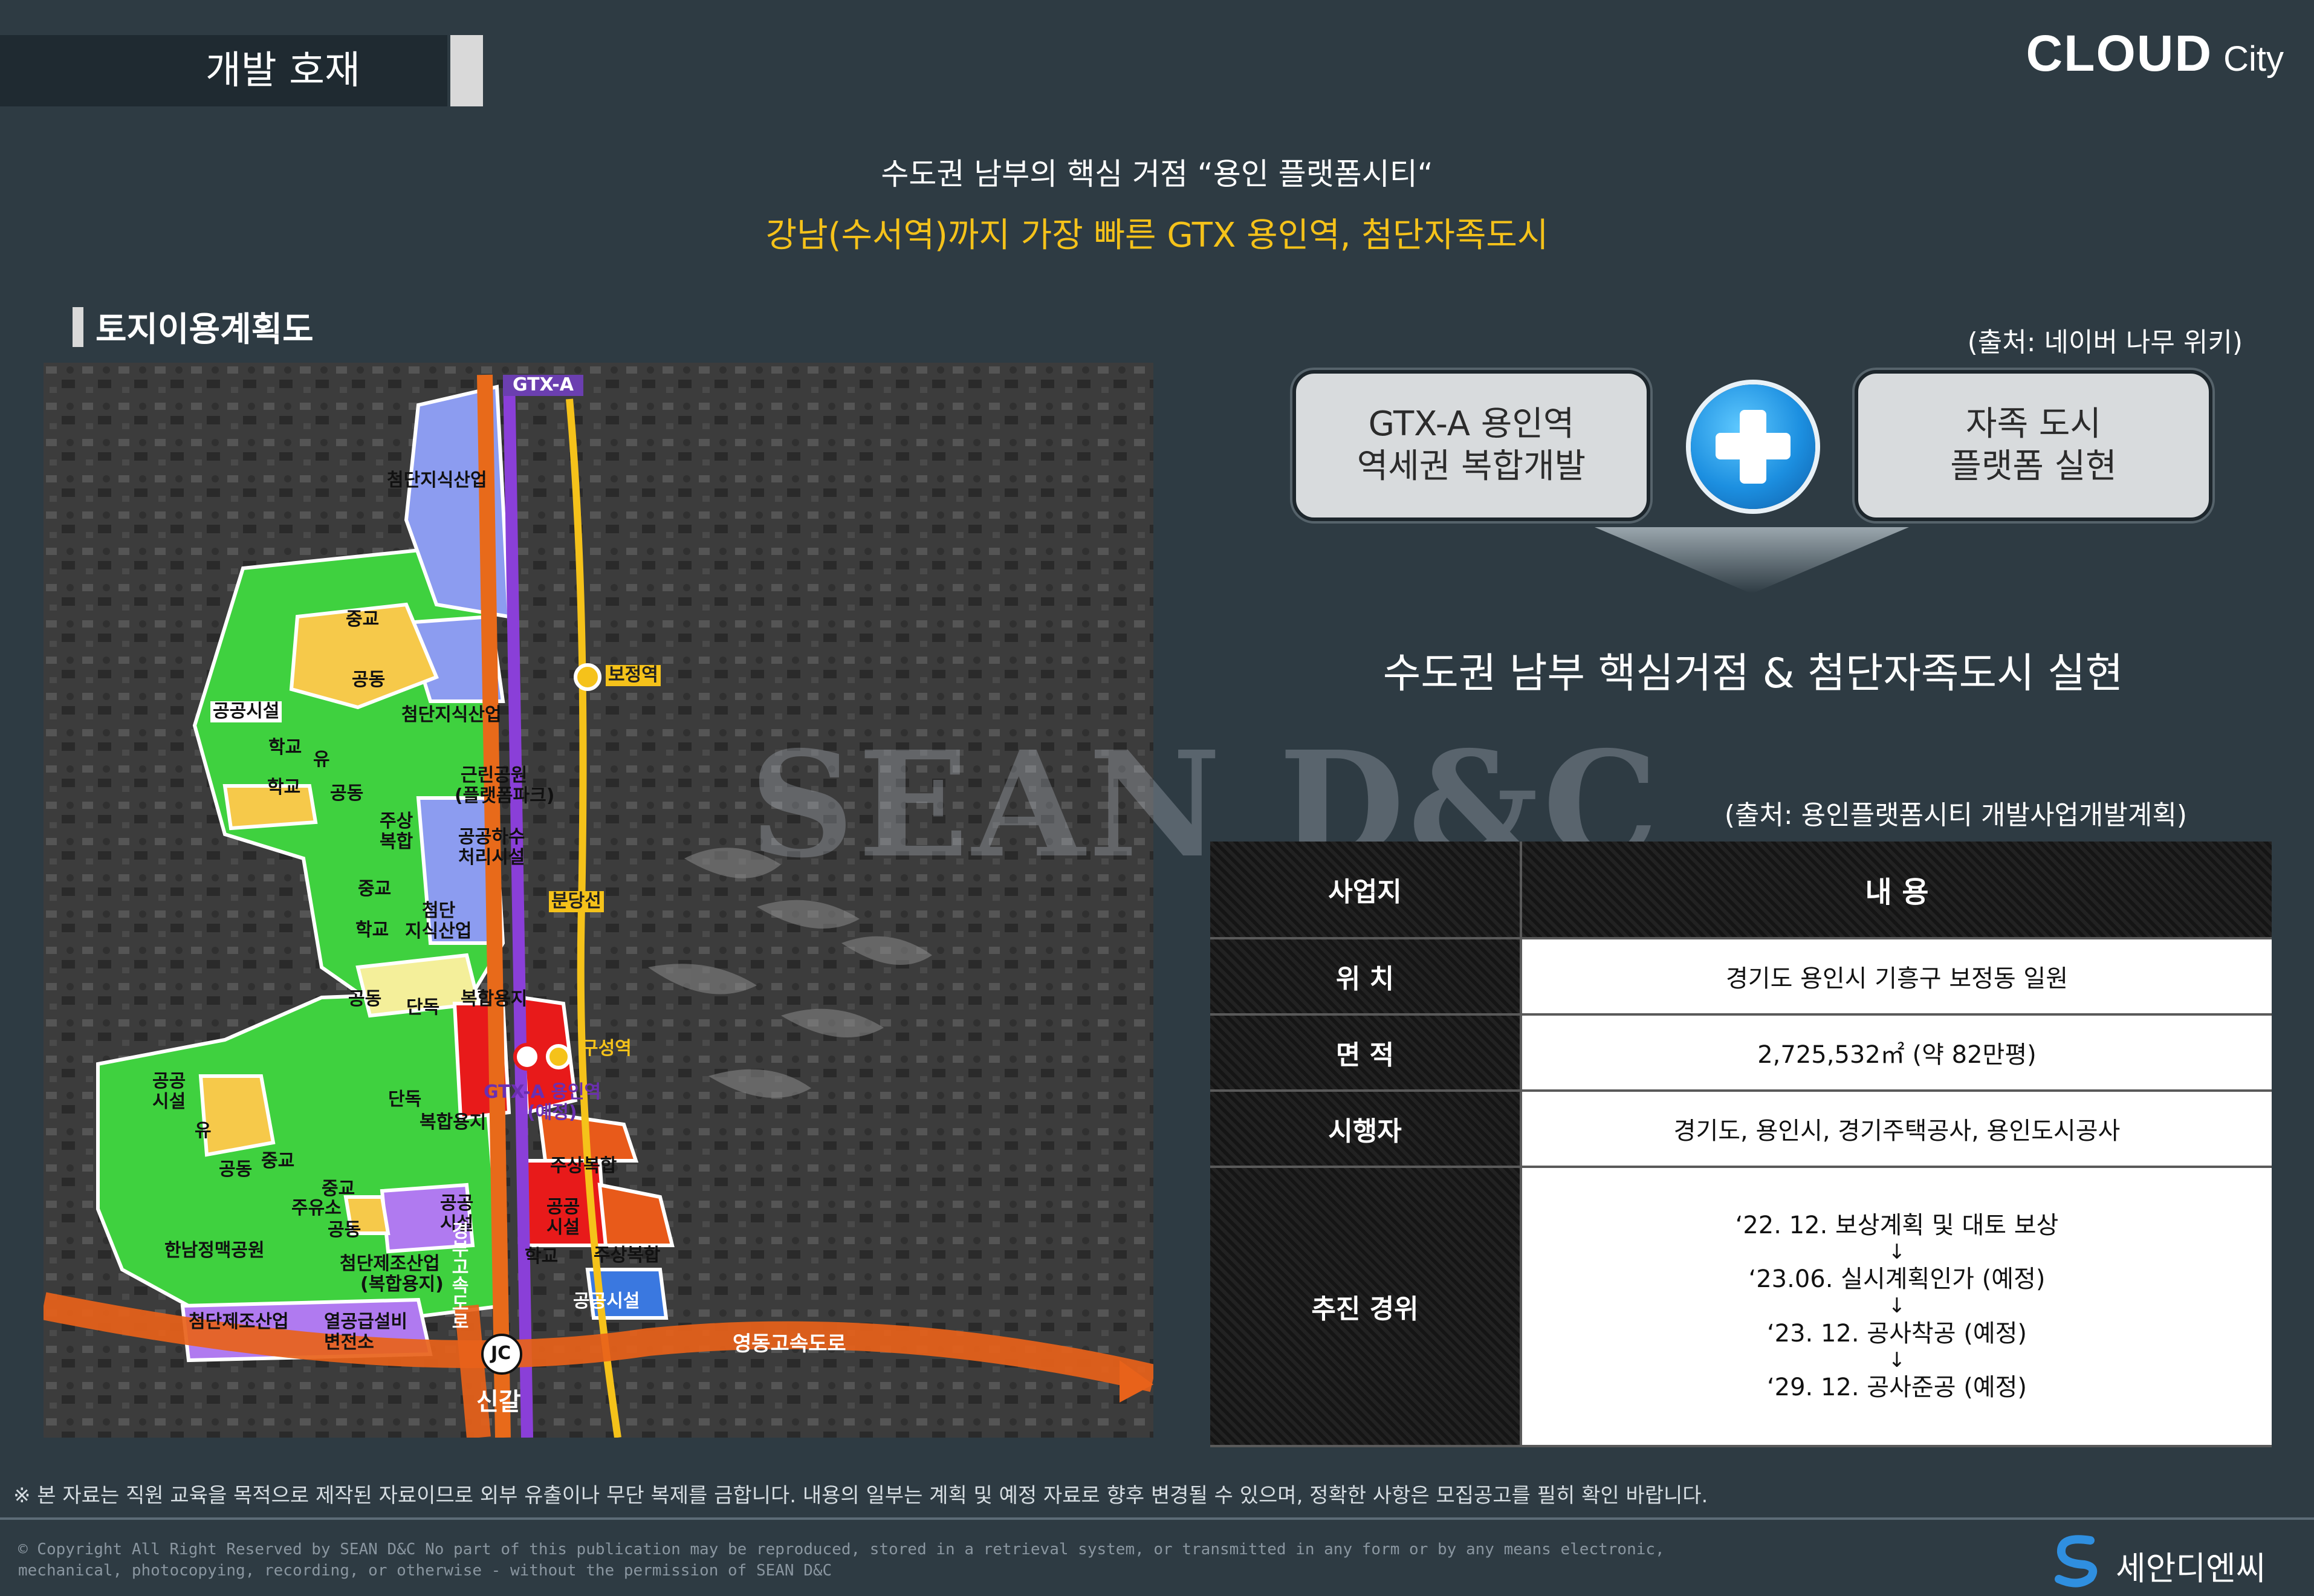 This screenshot has height=1596, width=2314. What do you see at coordinates (390, 1263) in the screenshot?
I see `map-label-tech-manufacture: 첨단제조산업` at bounding box center [390, 1263].